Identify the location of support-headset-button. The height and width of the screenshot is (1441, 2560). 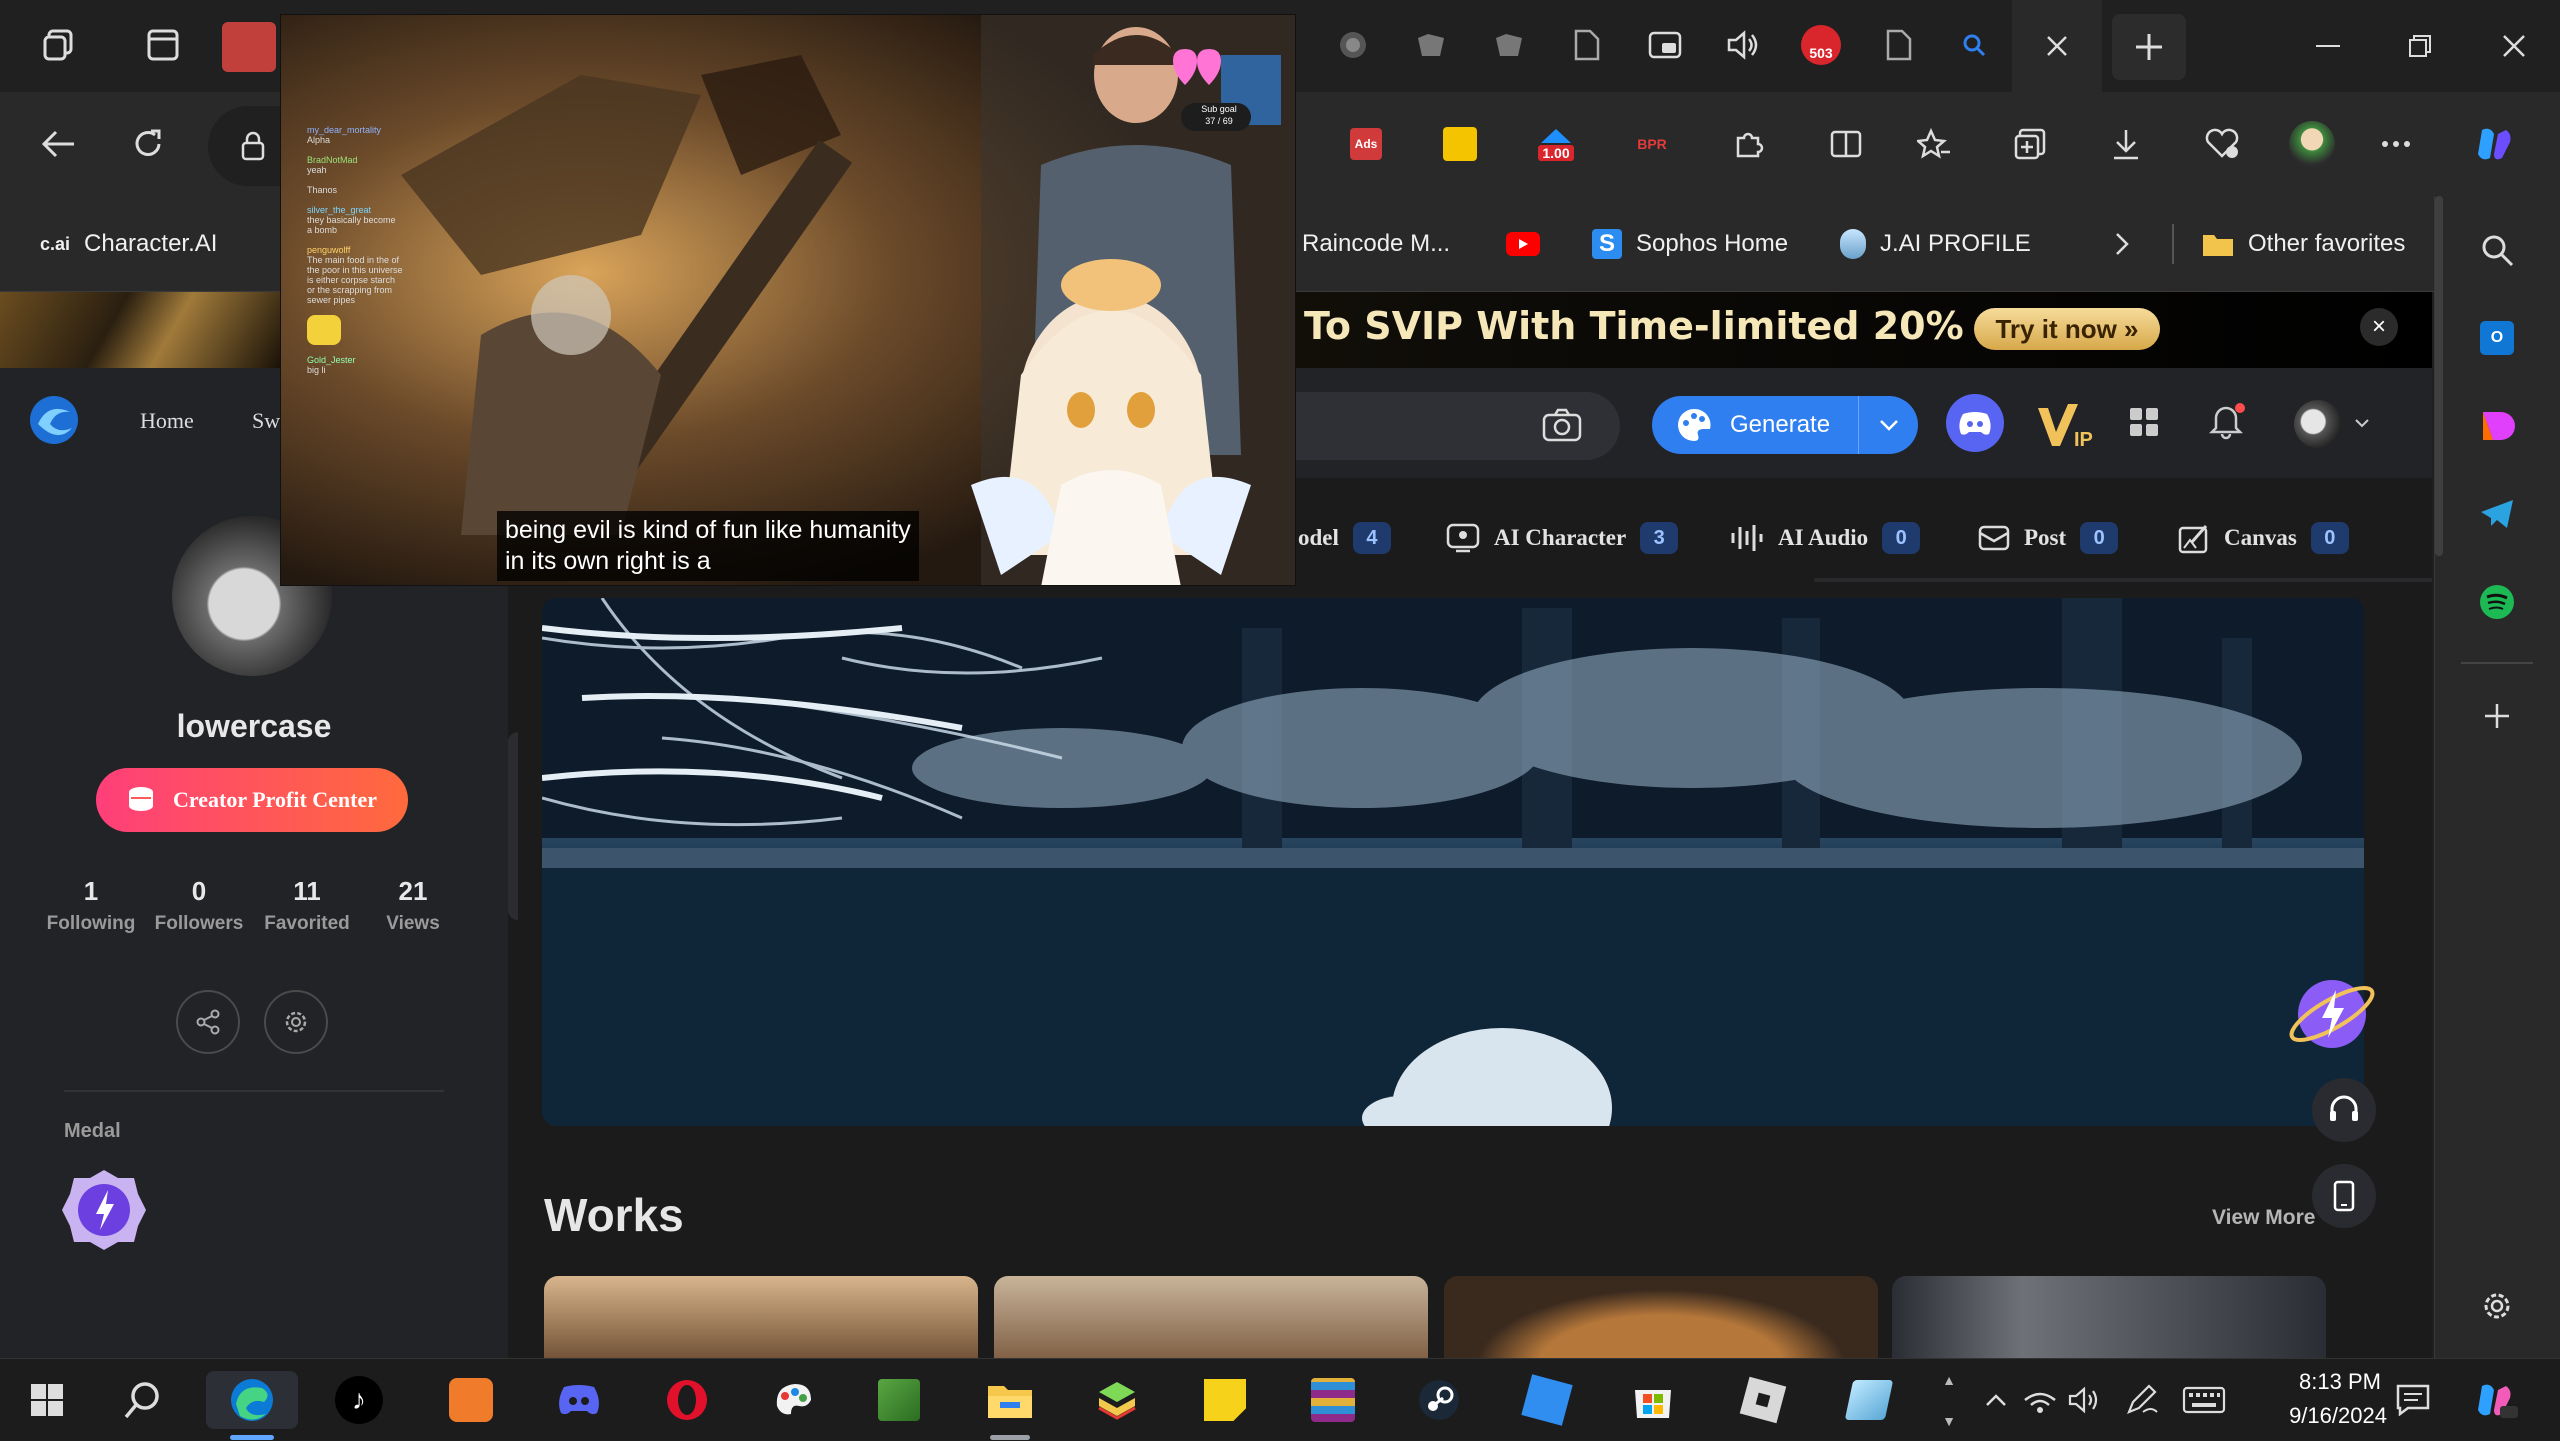
(2344, 1110).